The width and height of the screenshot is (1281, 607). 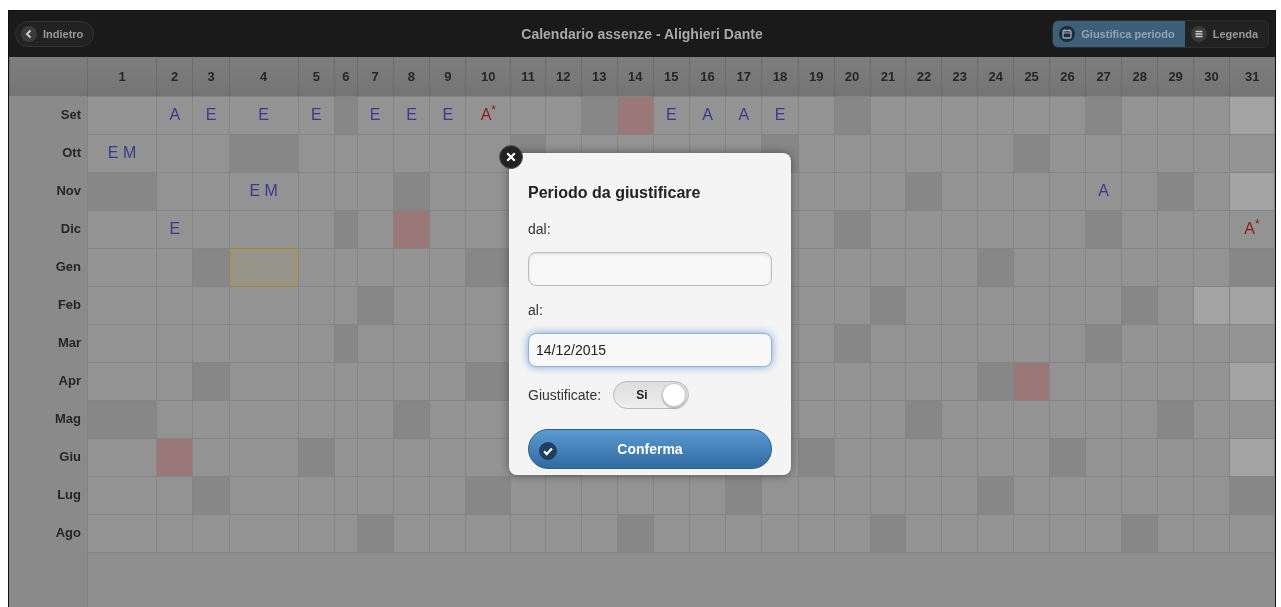 What do you see at coordinates (650, 350) in the screenshot?
I see `date-field: 14/12/2015` at bounding box center [650, 350].